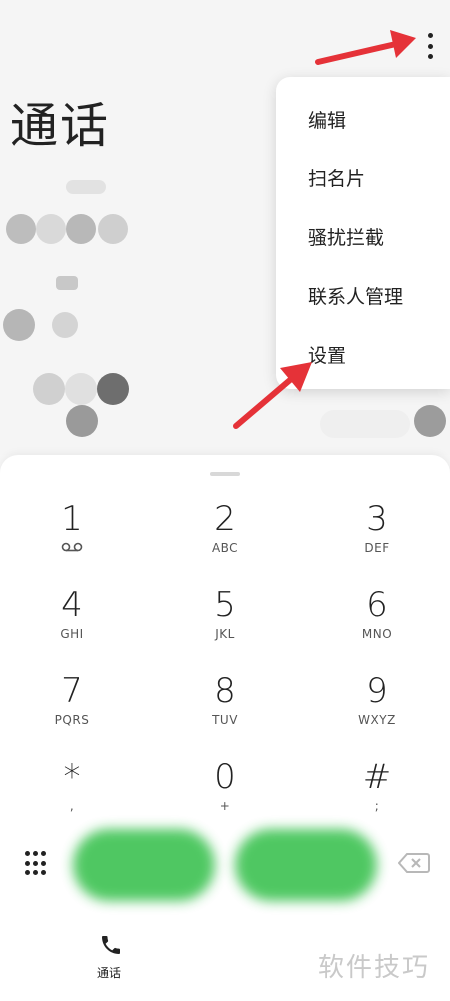 This screenshot has height=1001, width=450. Describe the element at coordinates (225, 711) in the screenshot. I see `key-8: 8 TUV` at that location.